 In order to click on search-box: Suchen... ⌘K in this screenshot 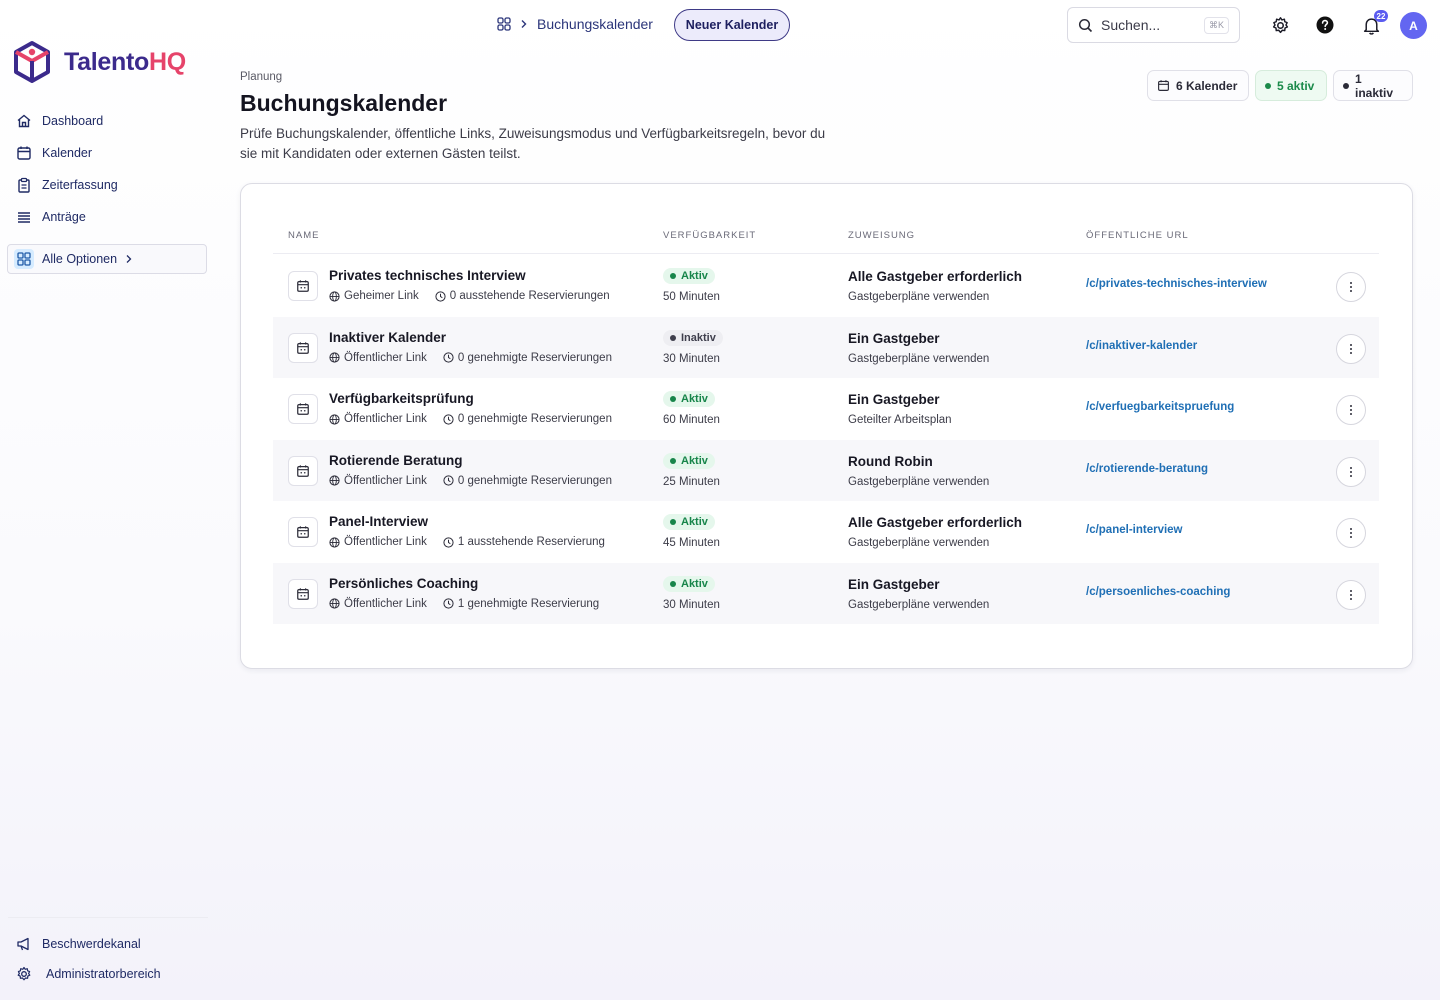, I will do `click(1153, 25)`.